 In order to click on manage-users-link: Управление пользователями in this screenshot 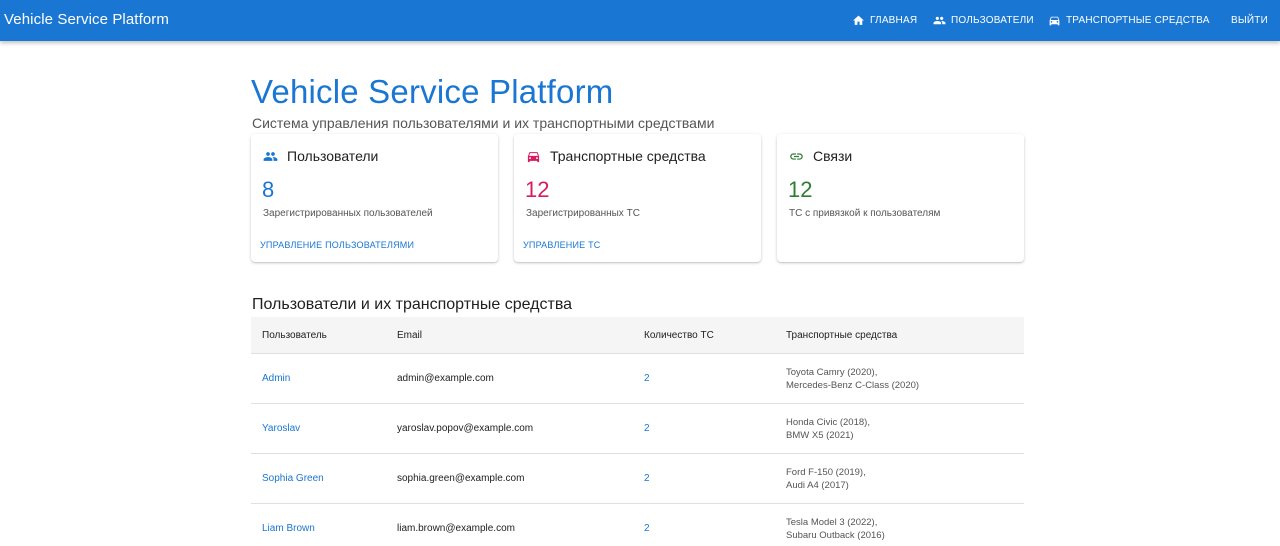, I will do `click(337, 245)`.